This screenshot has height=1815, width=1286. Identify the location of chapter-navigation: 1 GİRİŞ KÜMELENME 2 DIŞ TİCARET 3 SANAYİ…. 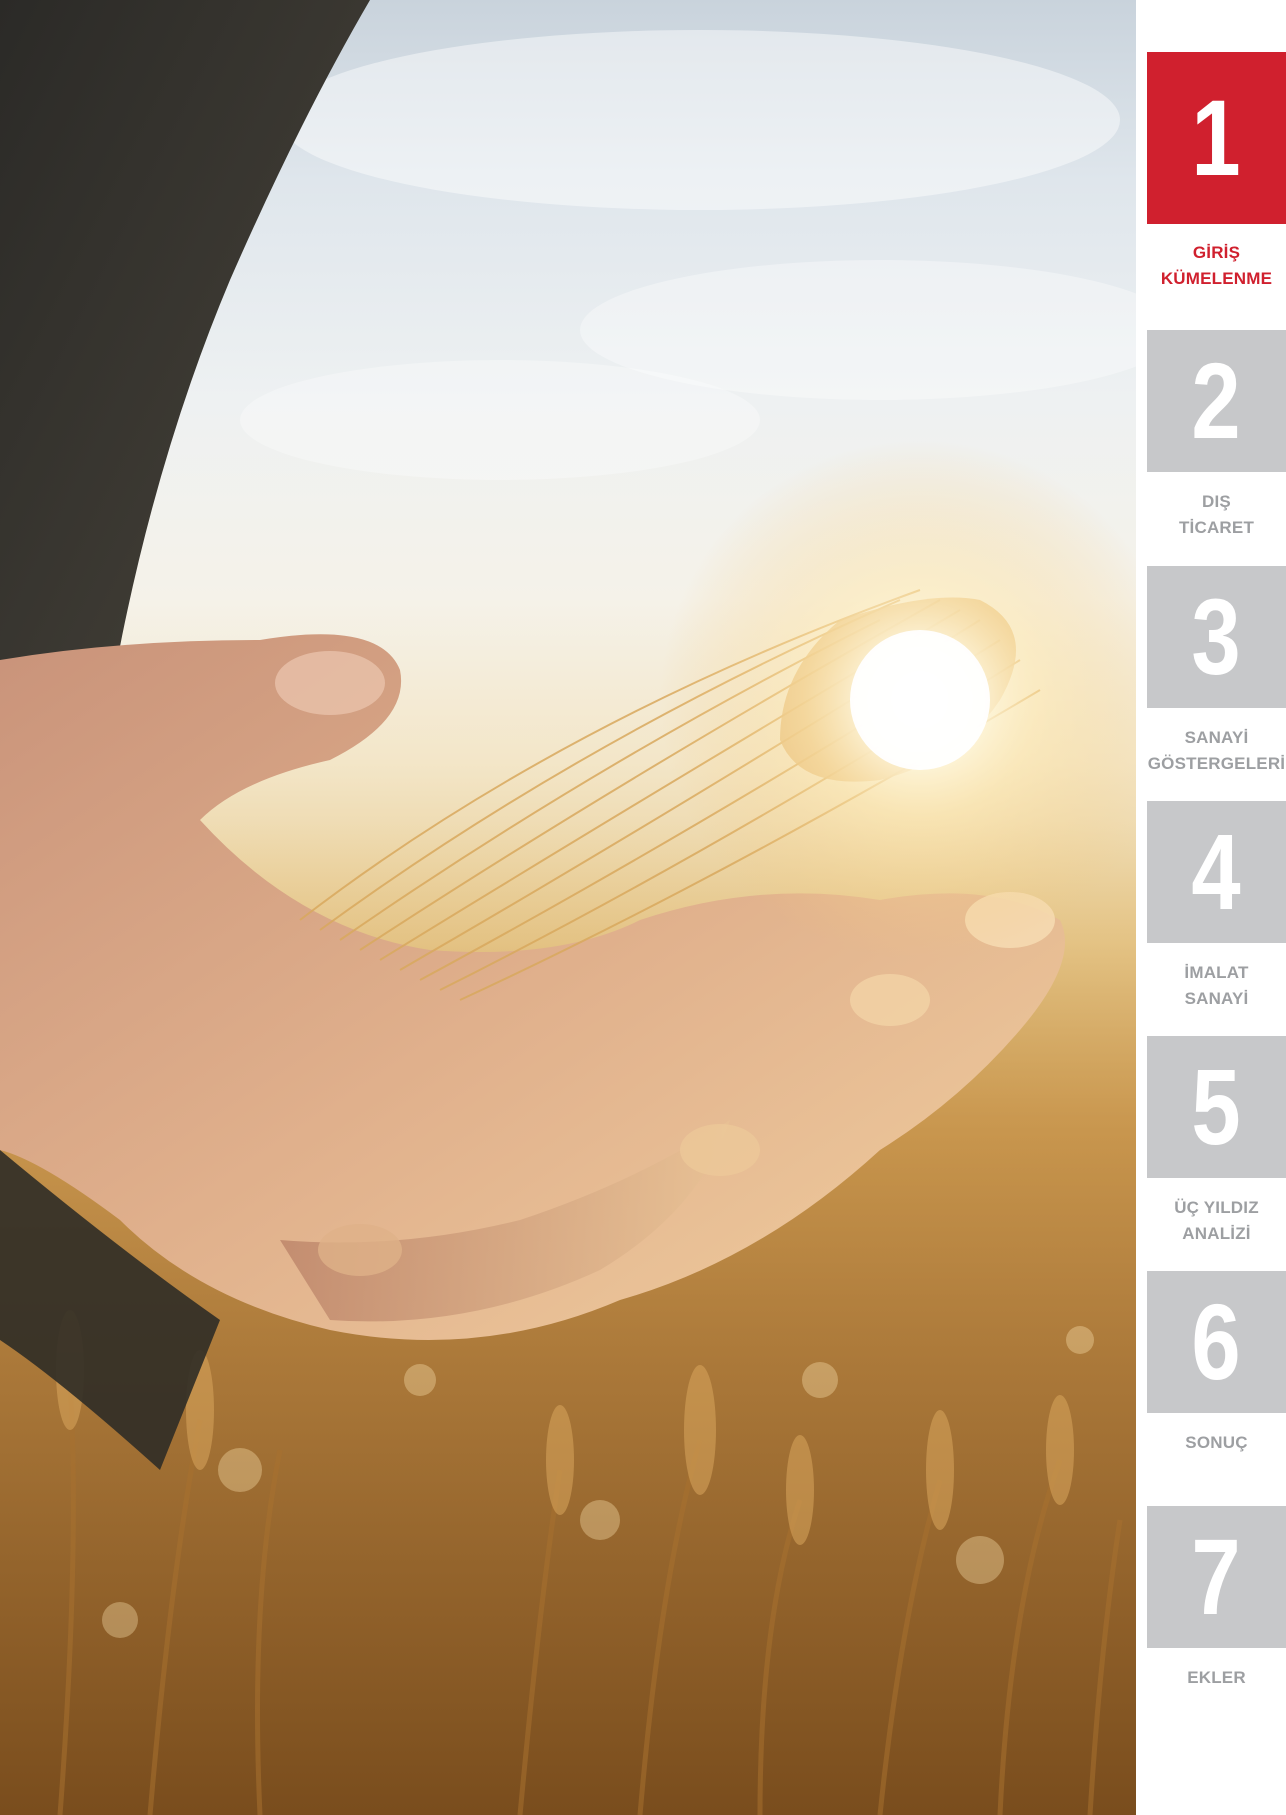
(1211, 907).